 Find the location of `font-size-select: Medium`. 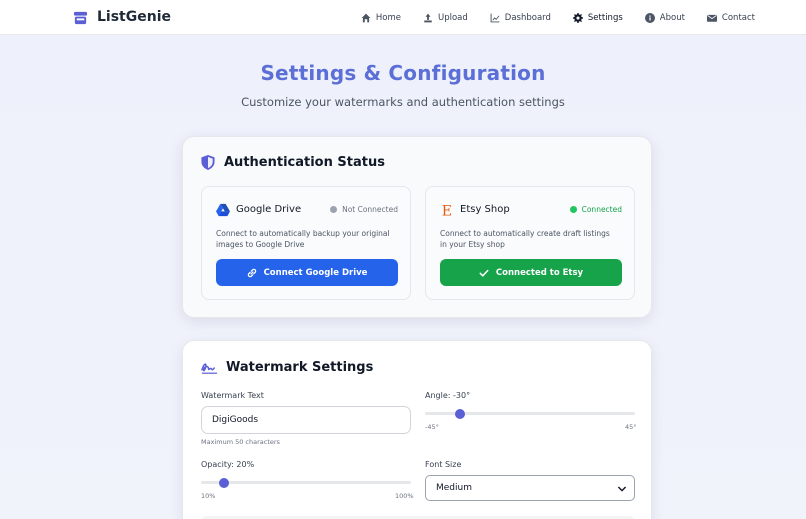

font-size-select: Medium is located at coordinates (530, 488).